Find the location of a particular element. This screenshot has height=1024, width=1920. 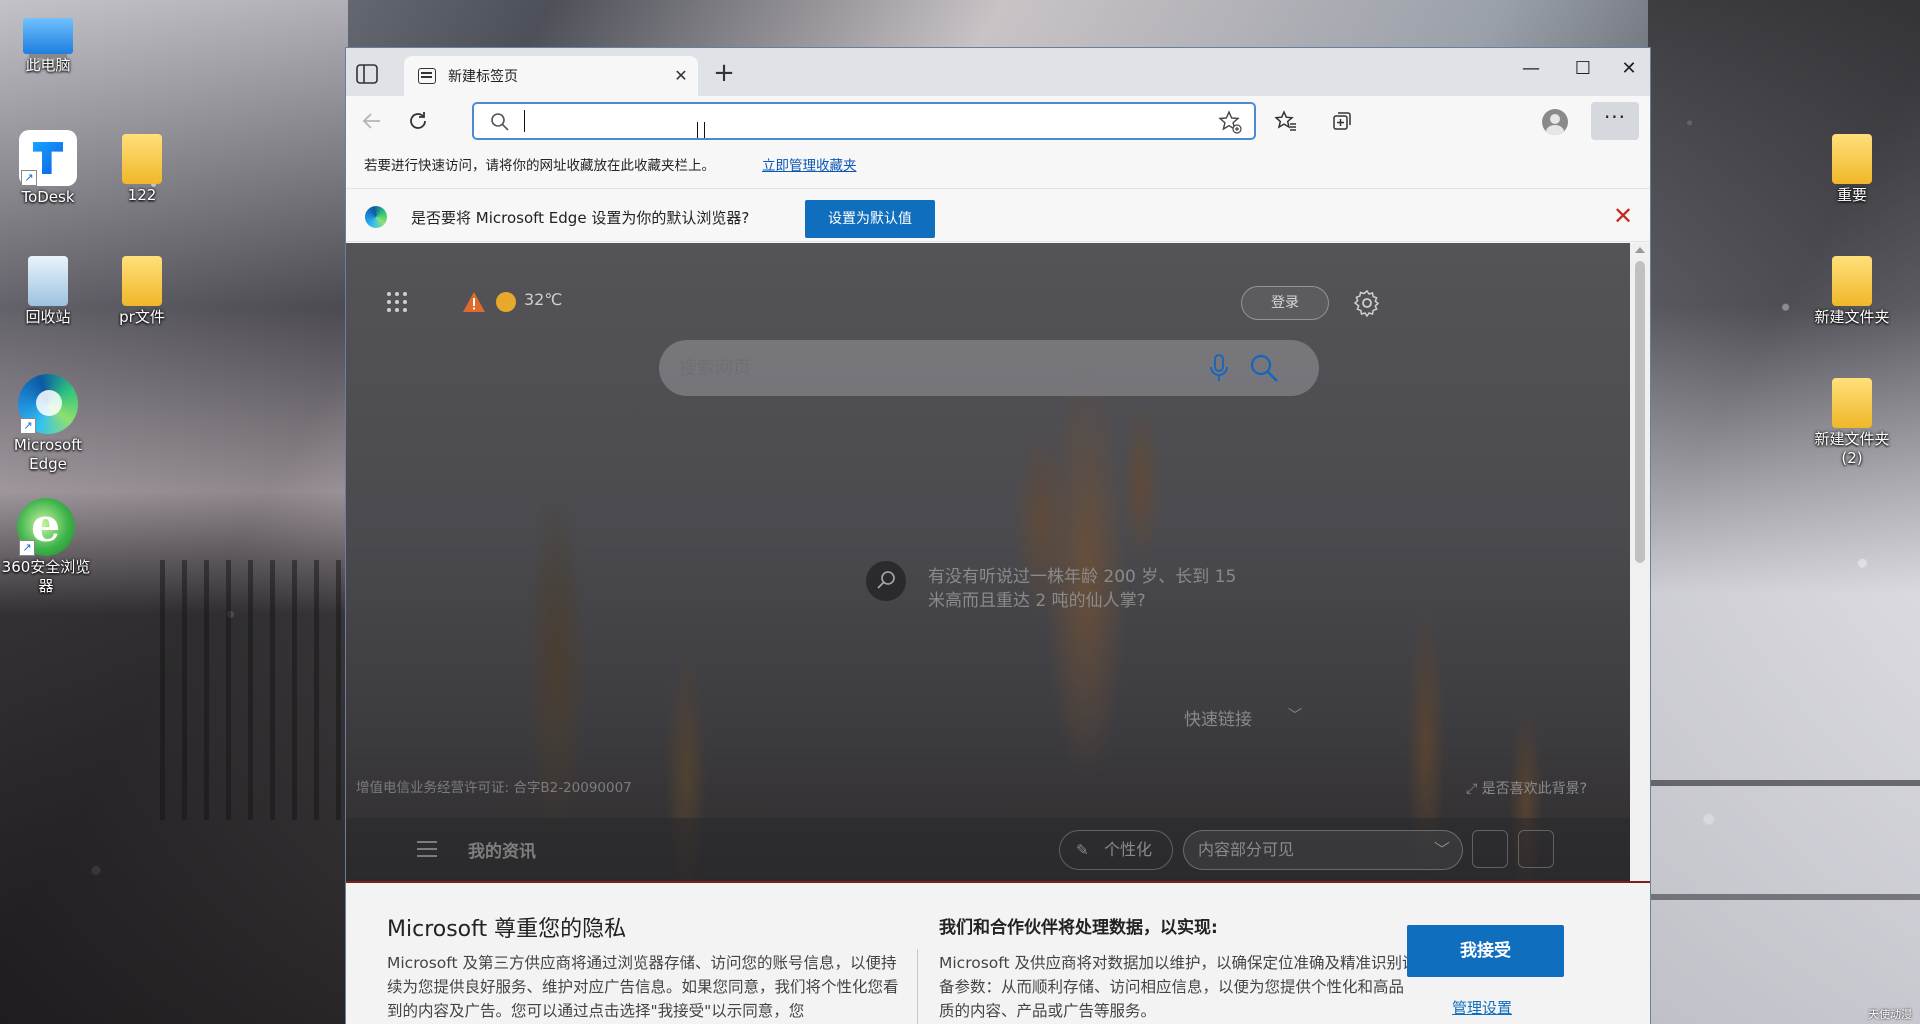

add-favorite-icon is located at coordinates (1230, 122).